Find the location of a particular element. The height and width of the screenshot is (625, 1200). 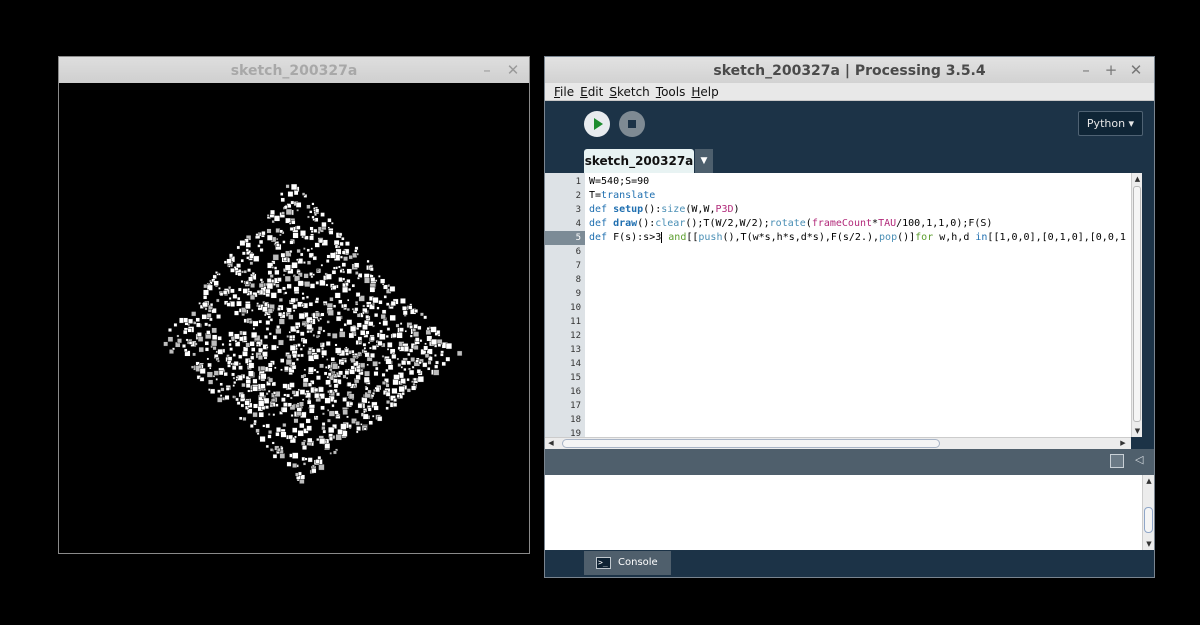

ide-toolbar: Python ▾ is located at coordinates (849, 127).